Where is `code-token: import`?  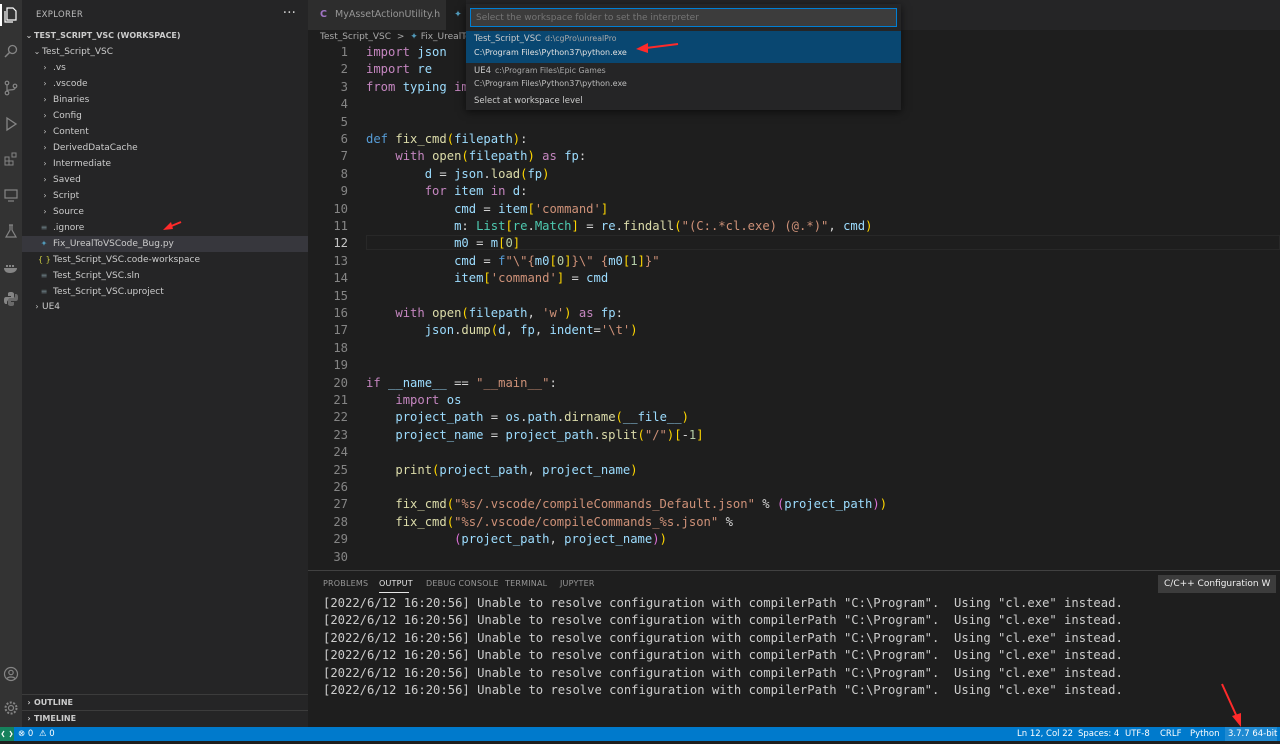 code-token: import is located at coordinates (417, 400).